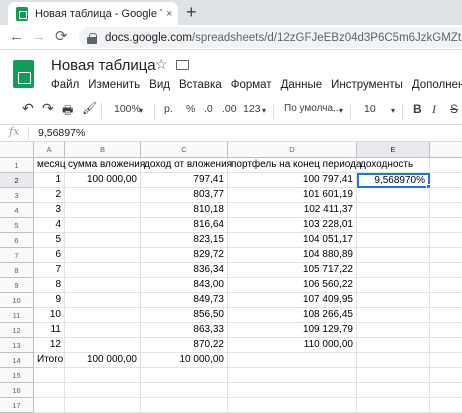  What do you see at coordinates (49, 345) in the screenshot?
I see `cell-a13: 12` at bounding box center [49, 345].